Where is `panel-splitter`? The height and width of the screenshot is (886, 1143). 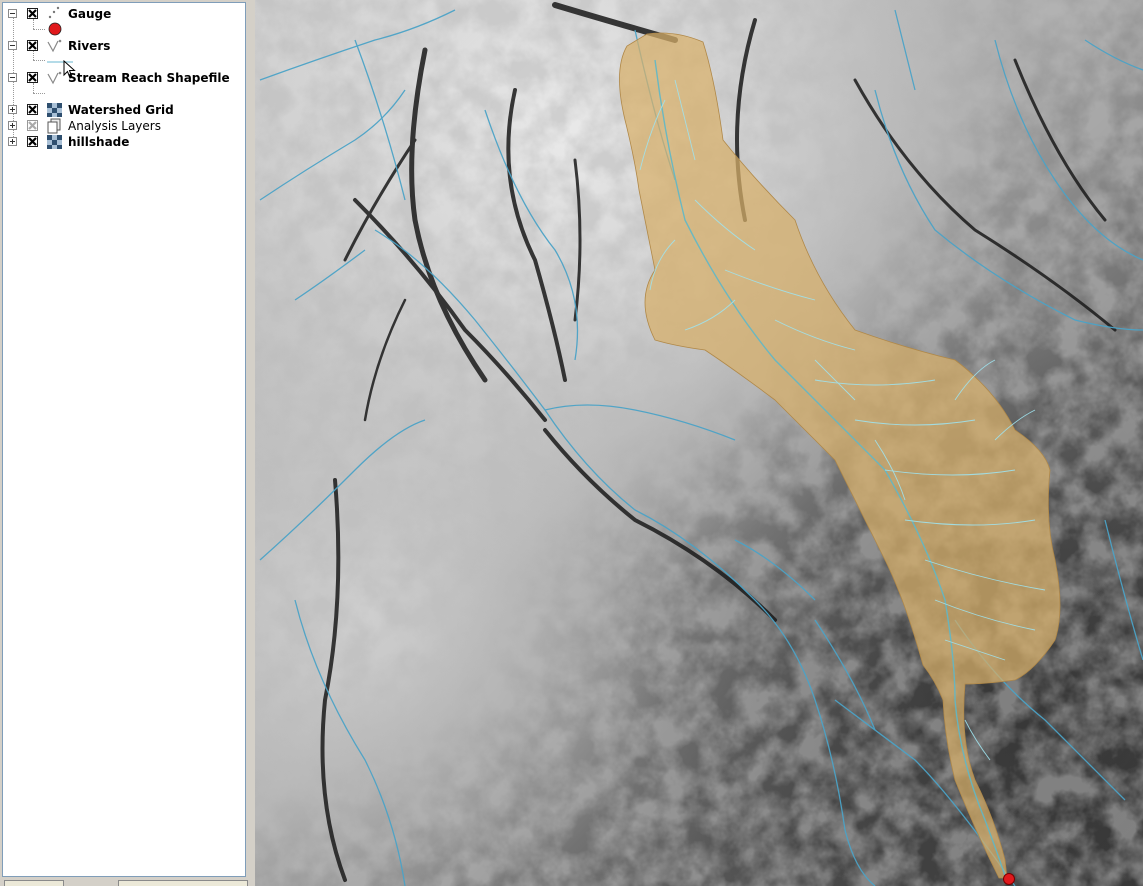 panel-splitter is located at coordinates (251, 443).